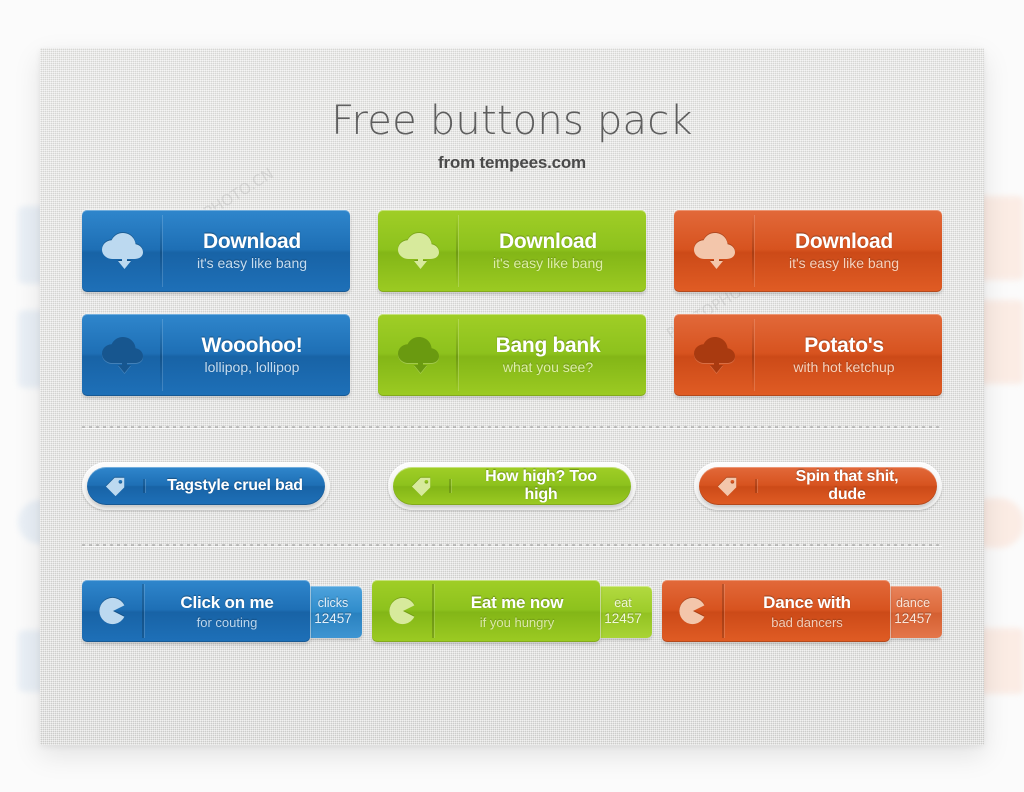 The width and height of the screenshot is (1024, 792). I want to click on tag-button-label: How high? Too high, so click(541, 485).